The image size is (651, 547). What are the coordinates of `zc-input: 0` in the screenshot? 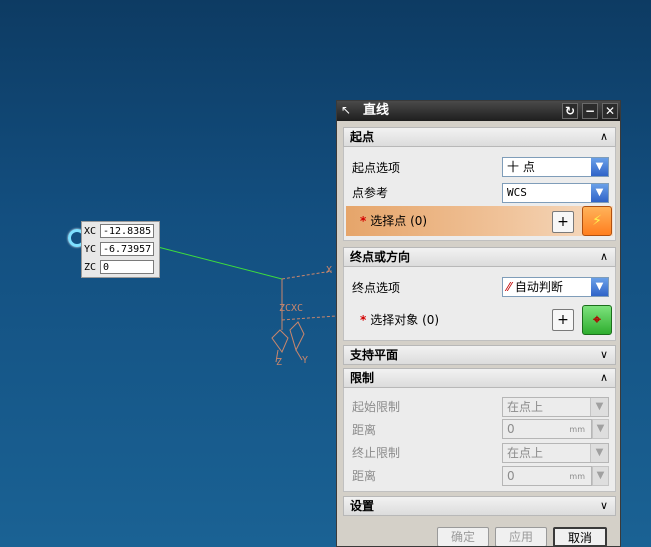 It's located at (127, 267).